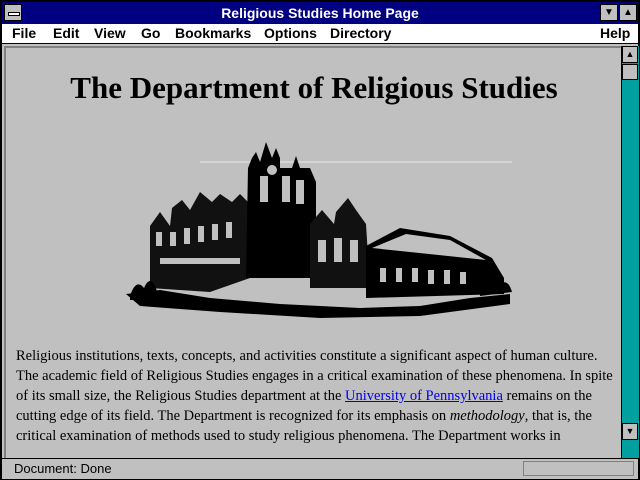  I want to click on menu-go: Go, so click(150, 33).